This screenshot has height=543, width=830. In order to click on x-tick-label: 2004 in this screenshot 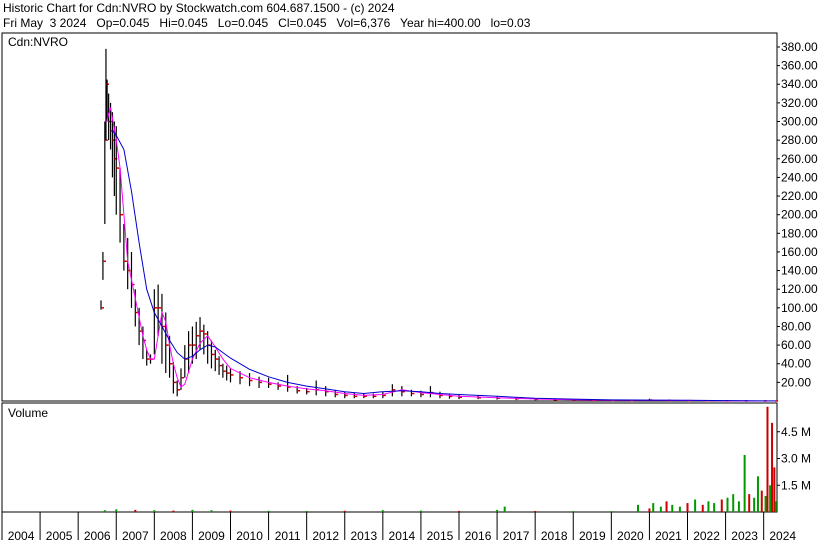, I will do `click(21, 536)`.